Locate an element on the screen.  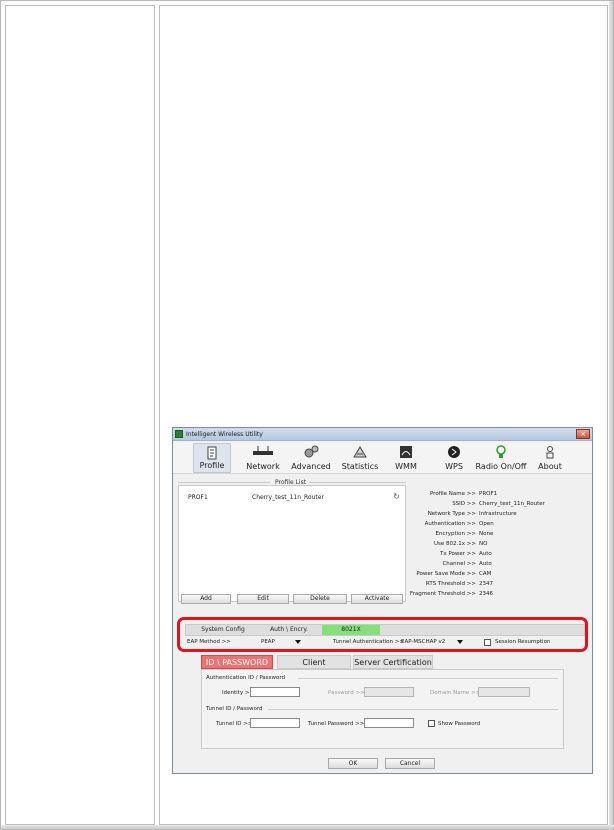
detail-row: SSID >> Cherry_test_11n_Router is located at coordinates (498, 504).